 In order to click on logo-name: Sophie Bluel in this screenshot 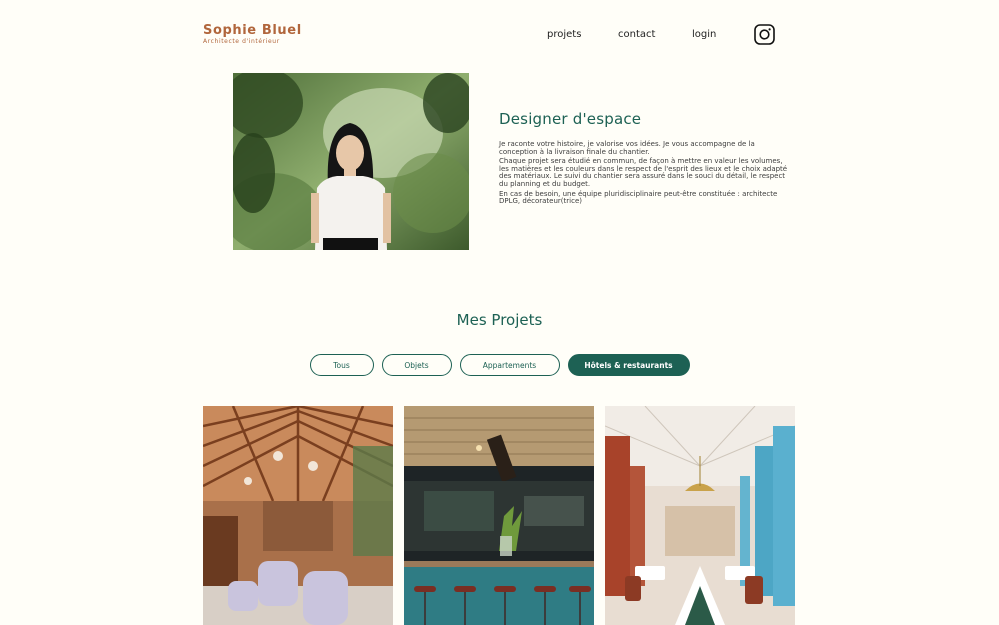, I will do `click(252, 30)`.